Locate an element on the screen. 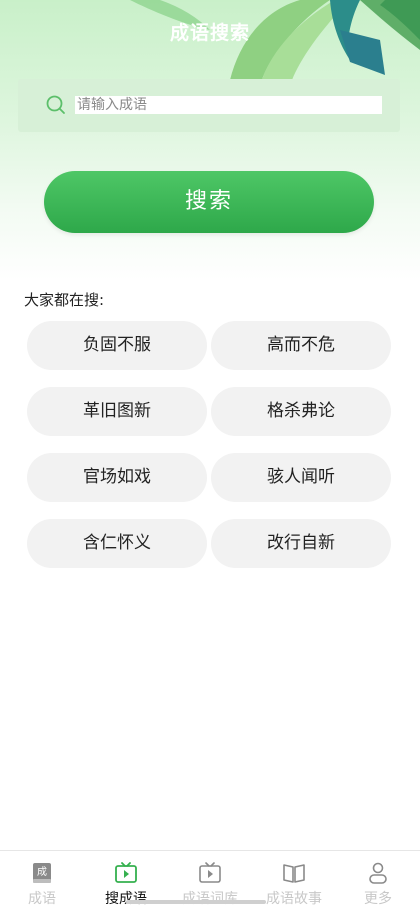  popular-tag: 负固不服 is located at coordinates (117, 345).